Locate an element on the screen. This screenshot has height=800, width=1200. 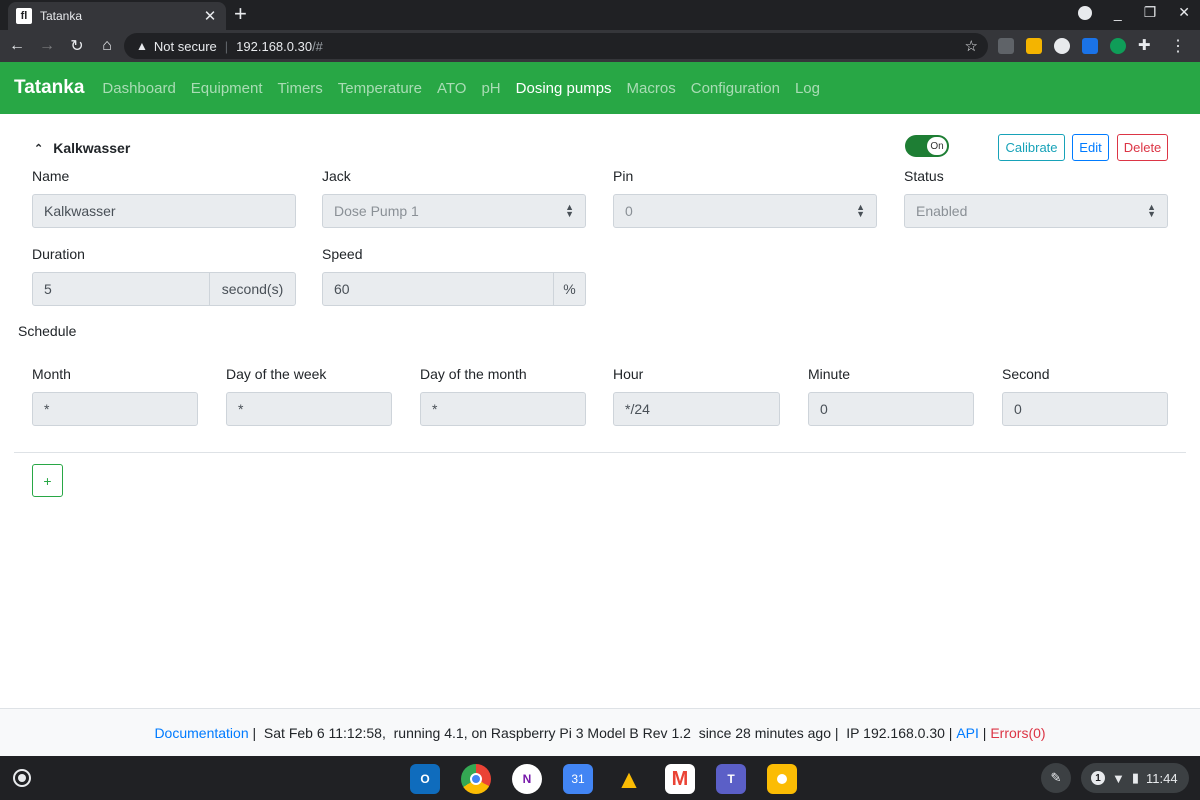
nav-log: Log is located at coordinates (807, 88).